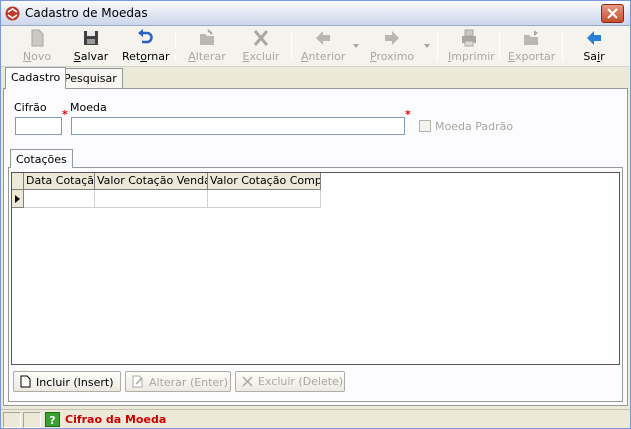  I want to click on novo-label: Novo, so click(37, 56).